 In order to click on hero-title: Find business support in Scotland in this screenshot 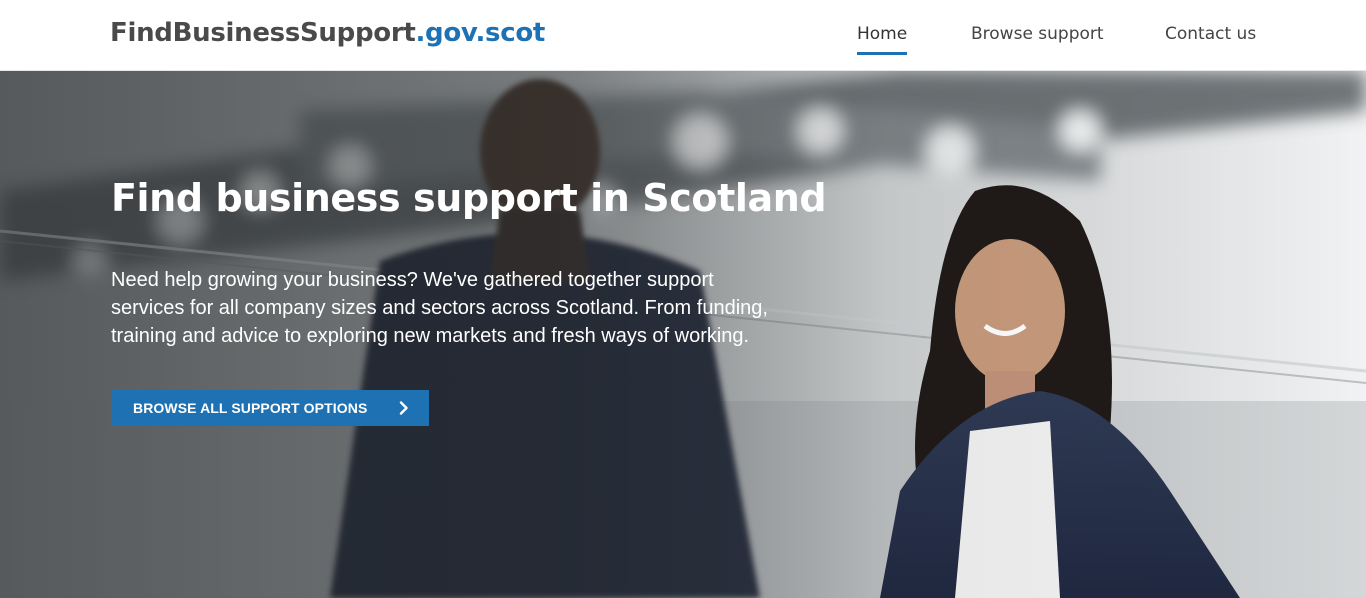, I will do `click(469, 198)`.